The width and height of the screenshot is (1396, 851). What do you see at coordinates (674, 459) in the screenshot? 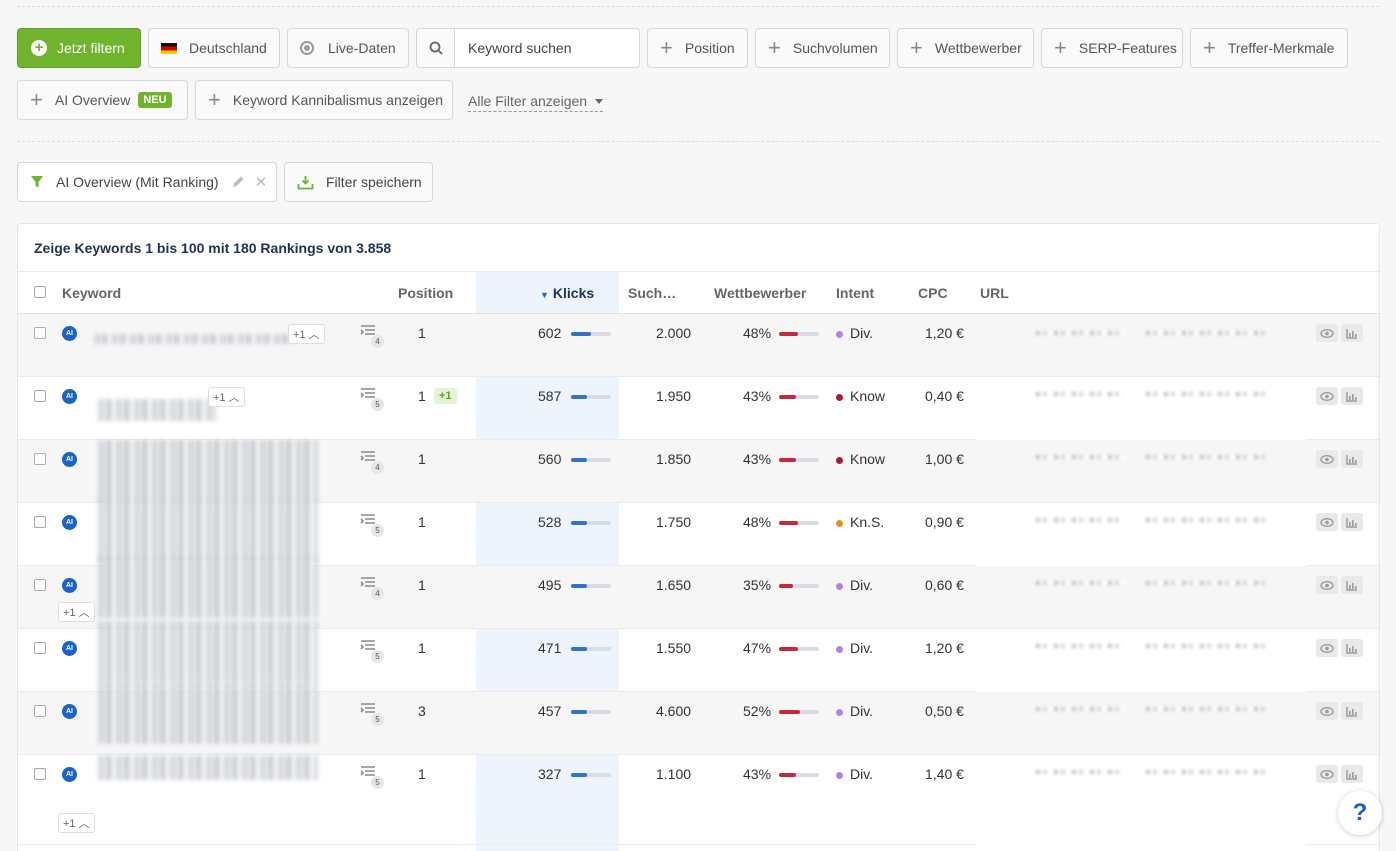
I see `search-volume-value: 1.850` at bounding box center [674, 459].